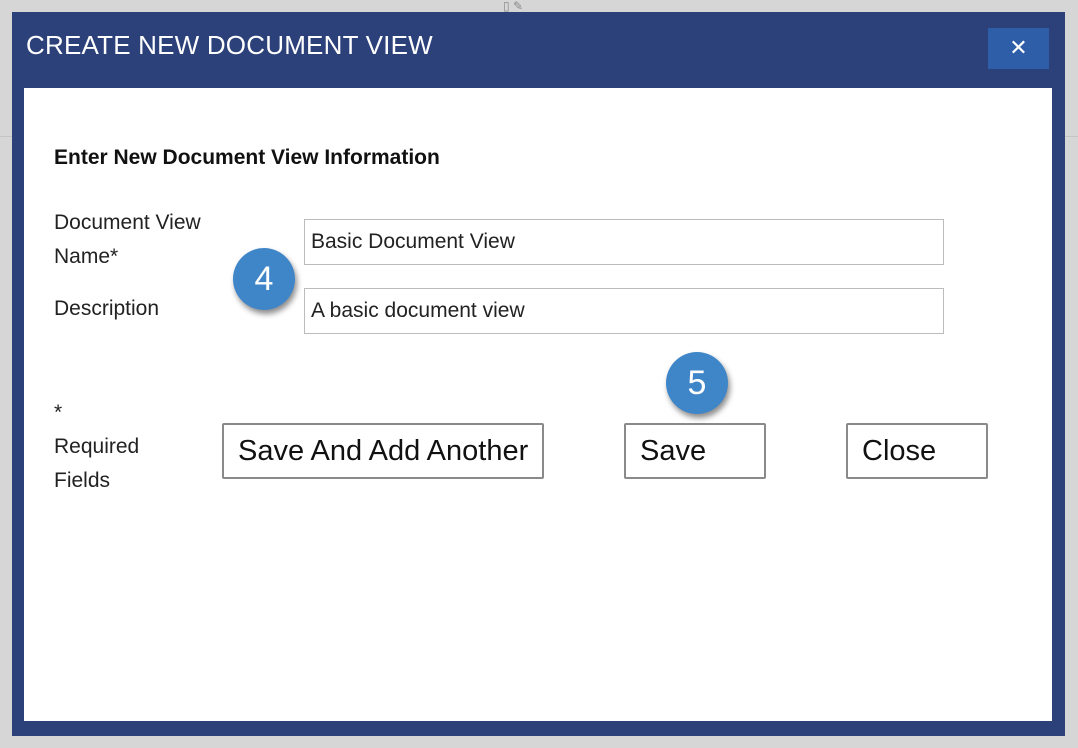 This screenshot has width=1078, height=748. What do you see at coordinates (383, 451) in the screenshot?
I see `save-and-add-another-button: Save And Add Another` at bounding box center [383, 451].